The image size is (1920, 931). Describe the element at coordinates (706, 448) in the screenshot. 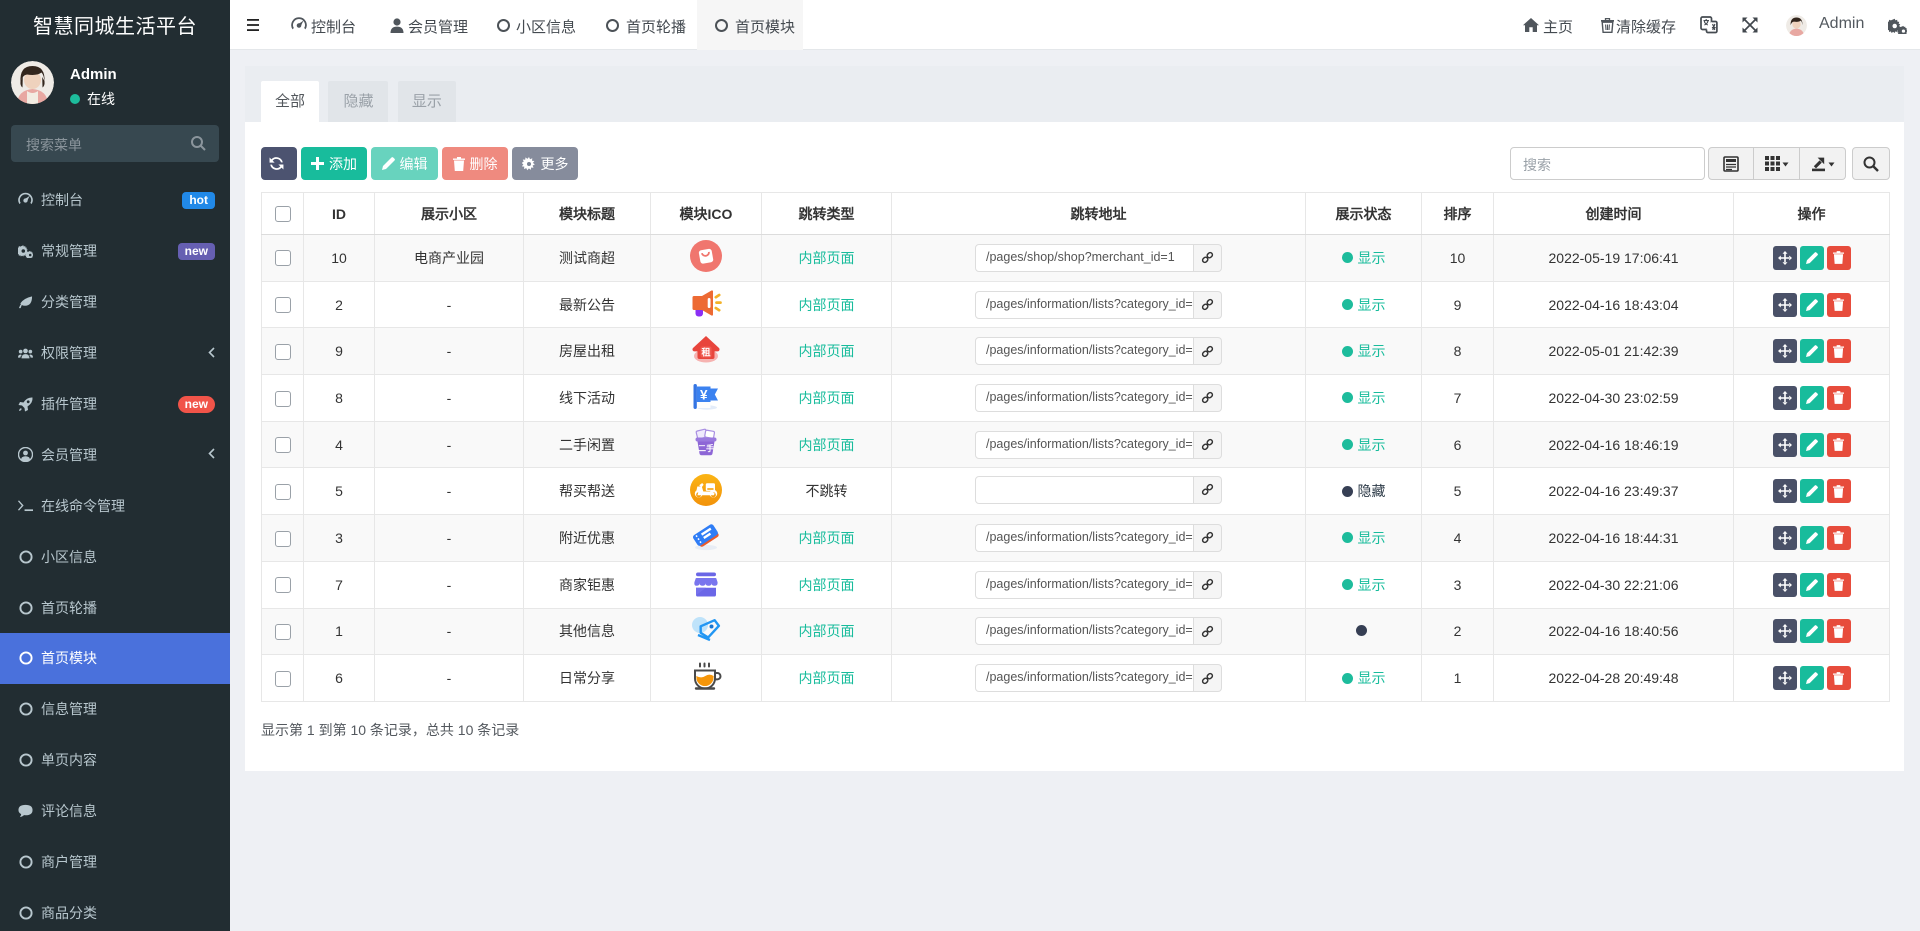

I see `svg-text: 二手` at that location.